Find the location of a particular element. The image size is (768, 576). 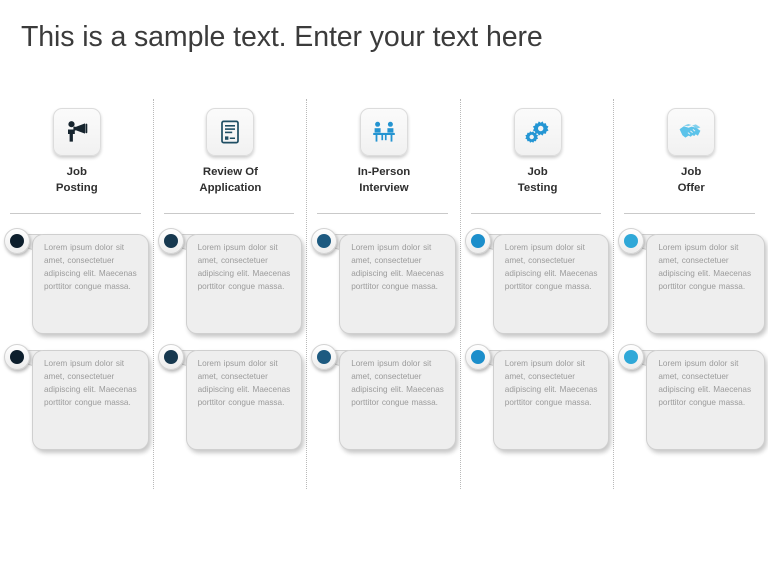

column-header-job-testing: Job Testing is located at coordinates (538, 158).